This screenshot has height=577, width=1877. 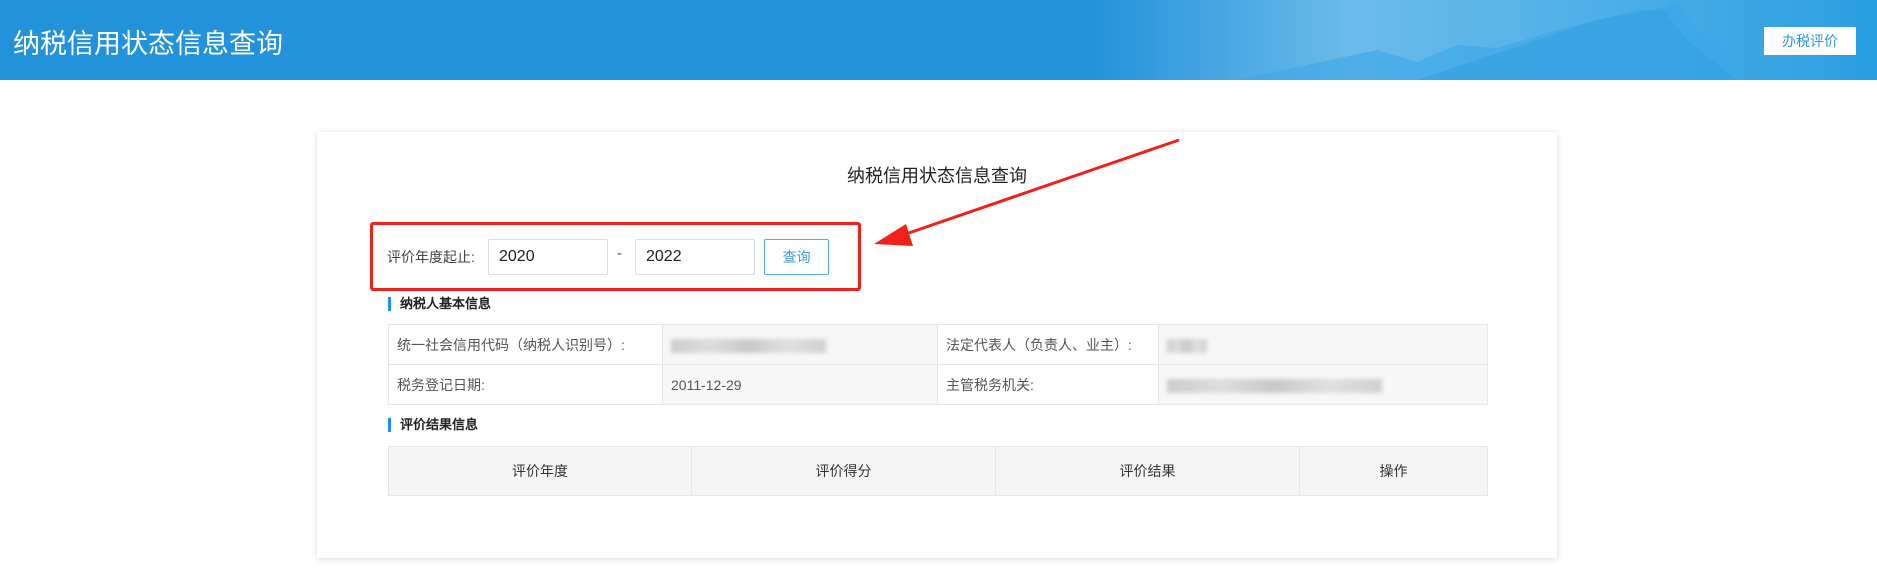 I want to click on table-header-row: 评价年度 评价得分 评价结果 操作, so click(x=938, y=471).